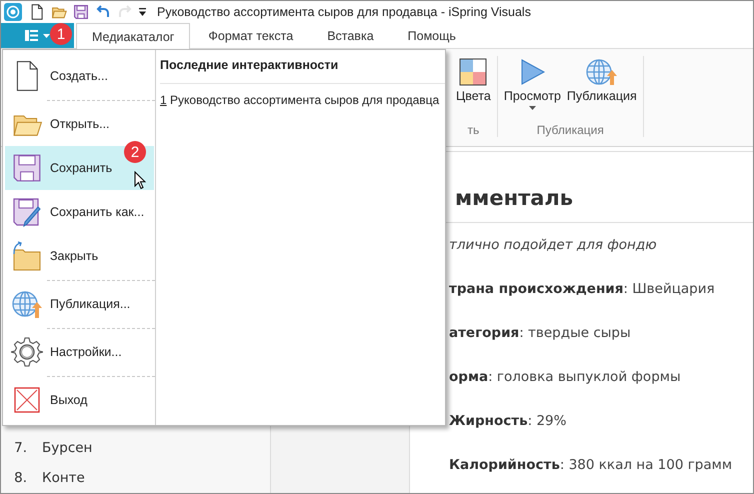  What do you see at coordinates (302, 71) in the screenshot?
I see `section-heading: Последние интерактивности` at bounding box center [302, 71].